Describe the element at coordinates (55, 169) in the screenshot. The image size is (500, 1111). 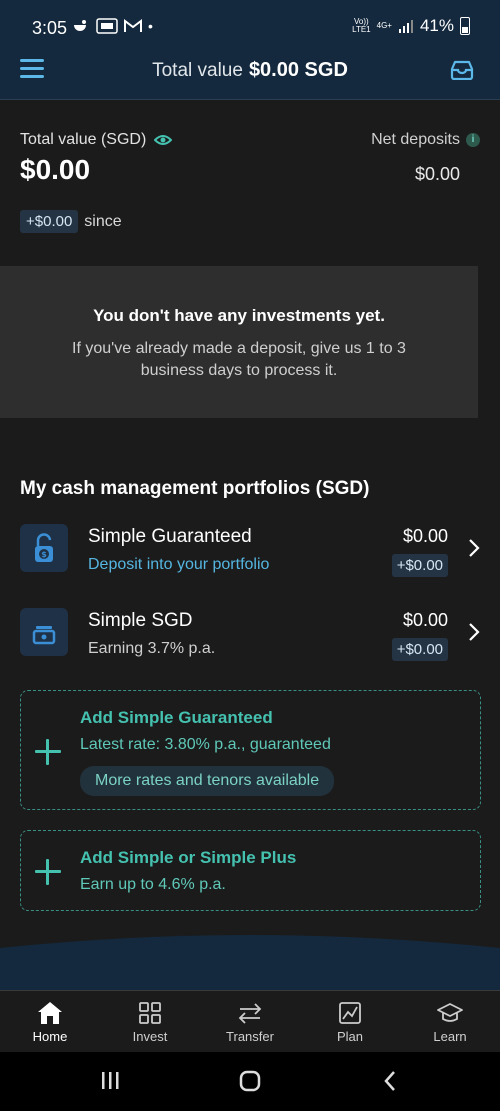
I see `total-value: $0.00` at that location.